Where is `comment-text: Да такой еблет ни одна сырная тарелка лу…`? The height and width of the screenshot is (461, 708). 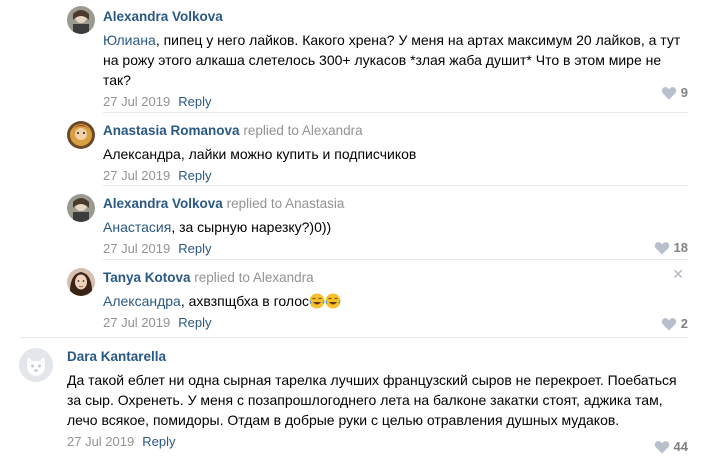 comment-text: Да такой еблет ни одна сырная тарелка лу… is located at coordinates (372, 400).